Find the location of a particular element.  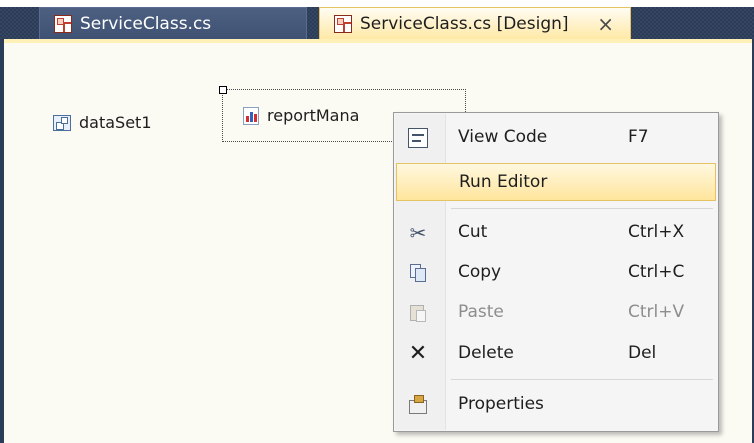

view-code-icon is located at coordinates (418, 138).